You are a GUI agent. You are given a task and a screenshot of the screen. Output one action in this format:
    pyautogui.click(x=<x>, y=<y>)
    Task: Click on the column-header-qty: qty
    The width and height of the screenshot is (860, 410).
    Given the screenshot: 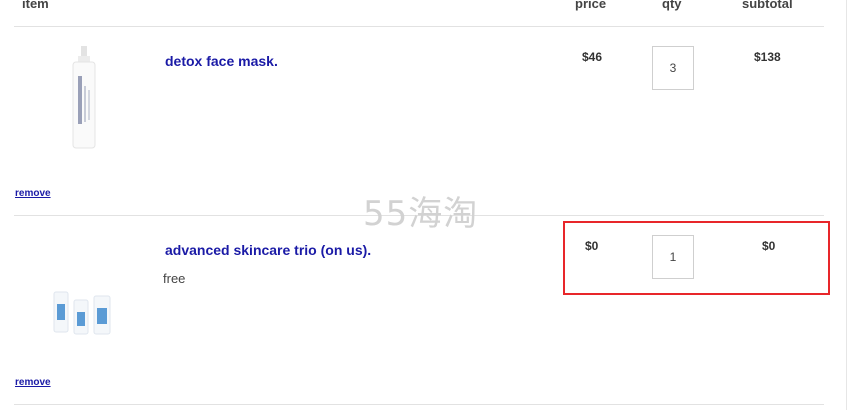 What is the action you would take?
    pyautogui.click(x=672, y=5)
    